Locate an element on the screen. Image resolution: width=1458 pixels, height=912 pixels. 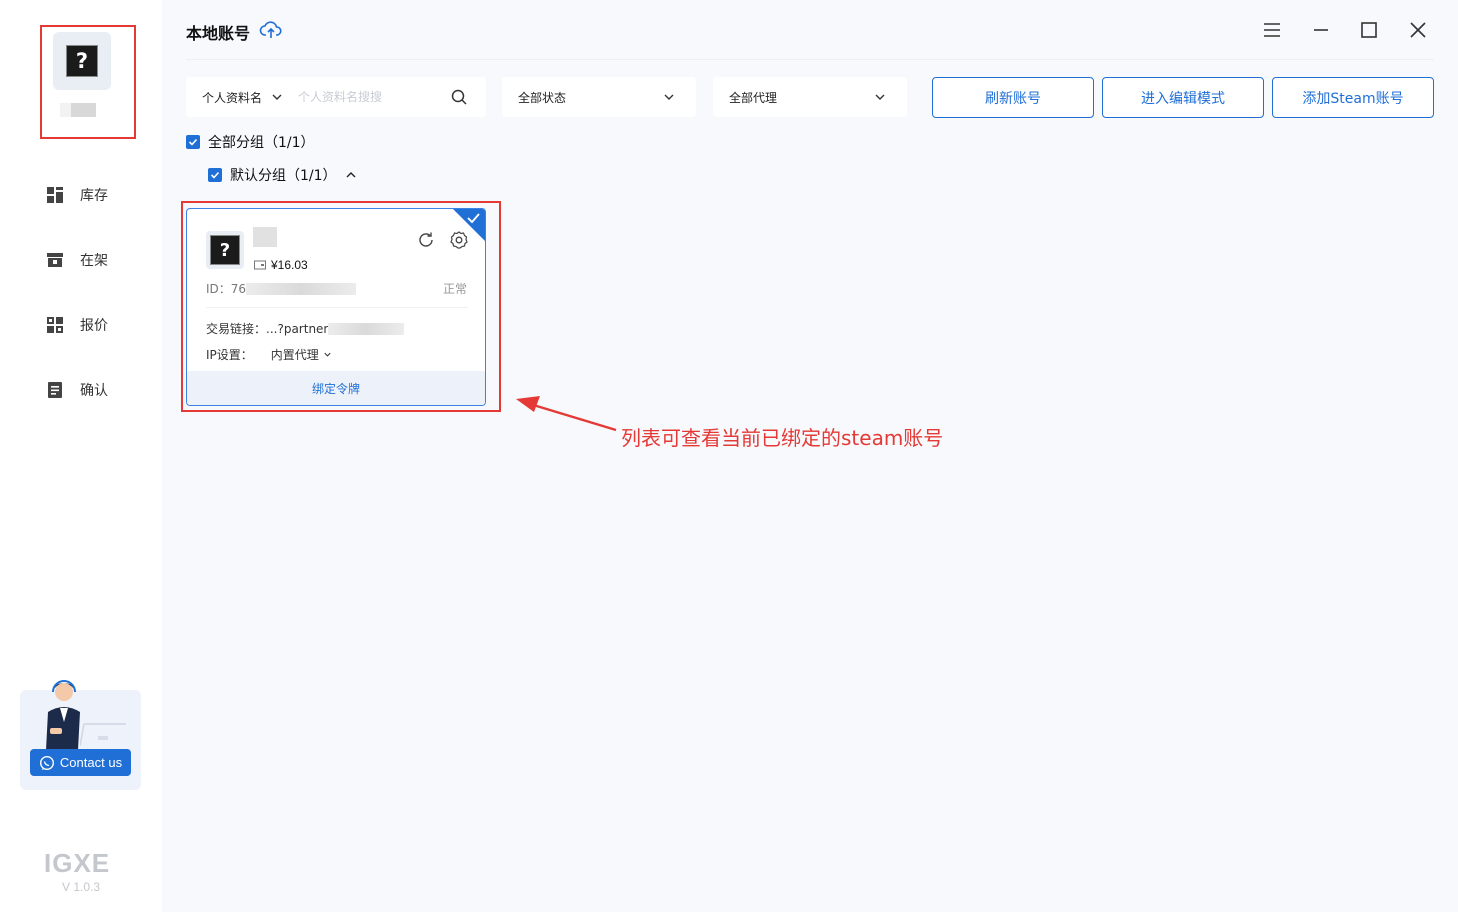
account-card: ? ¥16.03 ID：76 正常 交易链接： ...?partner IP设置 is located at coordinates (336, 307).